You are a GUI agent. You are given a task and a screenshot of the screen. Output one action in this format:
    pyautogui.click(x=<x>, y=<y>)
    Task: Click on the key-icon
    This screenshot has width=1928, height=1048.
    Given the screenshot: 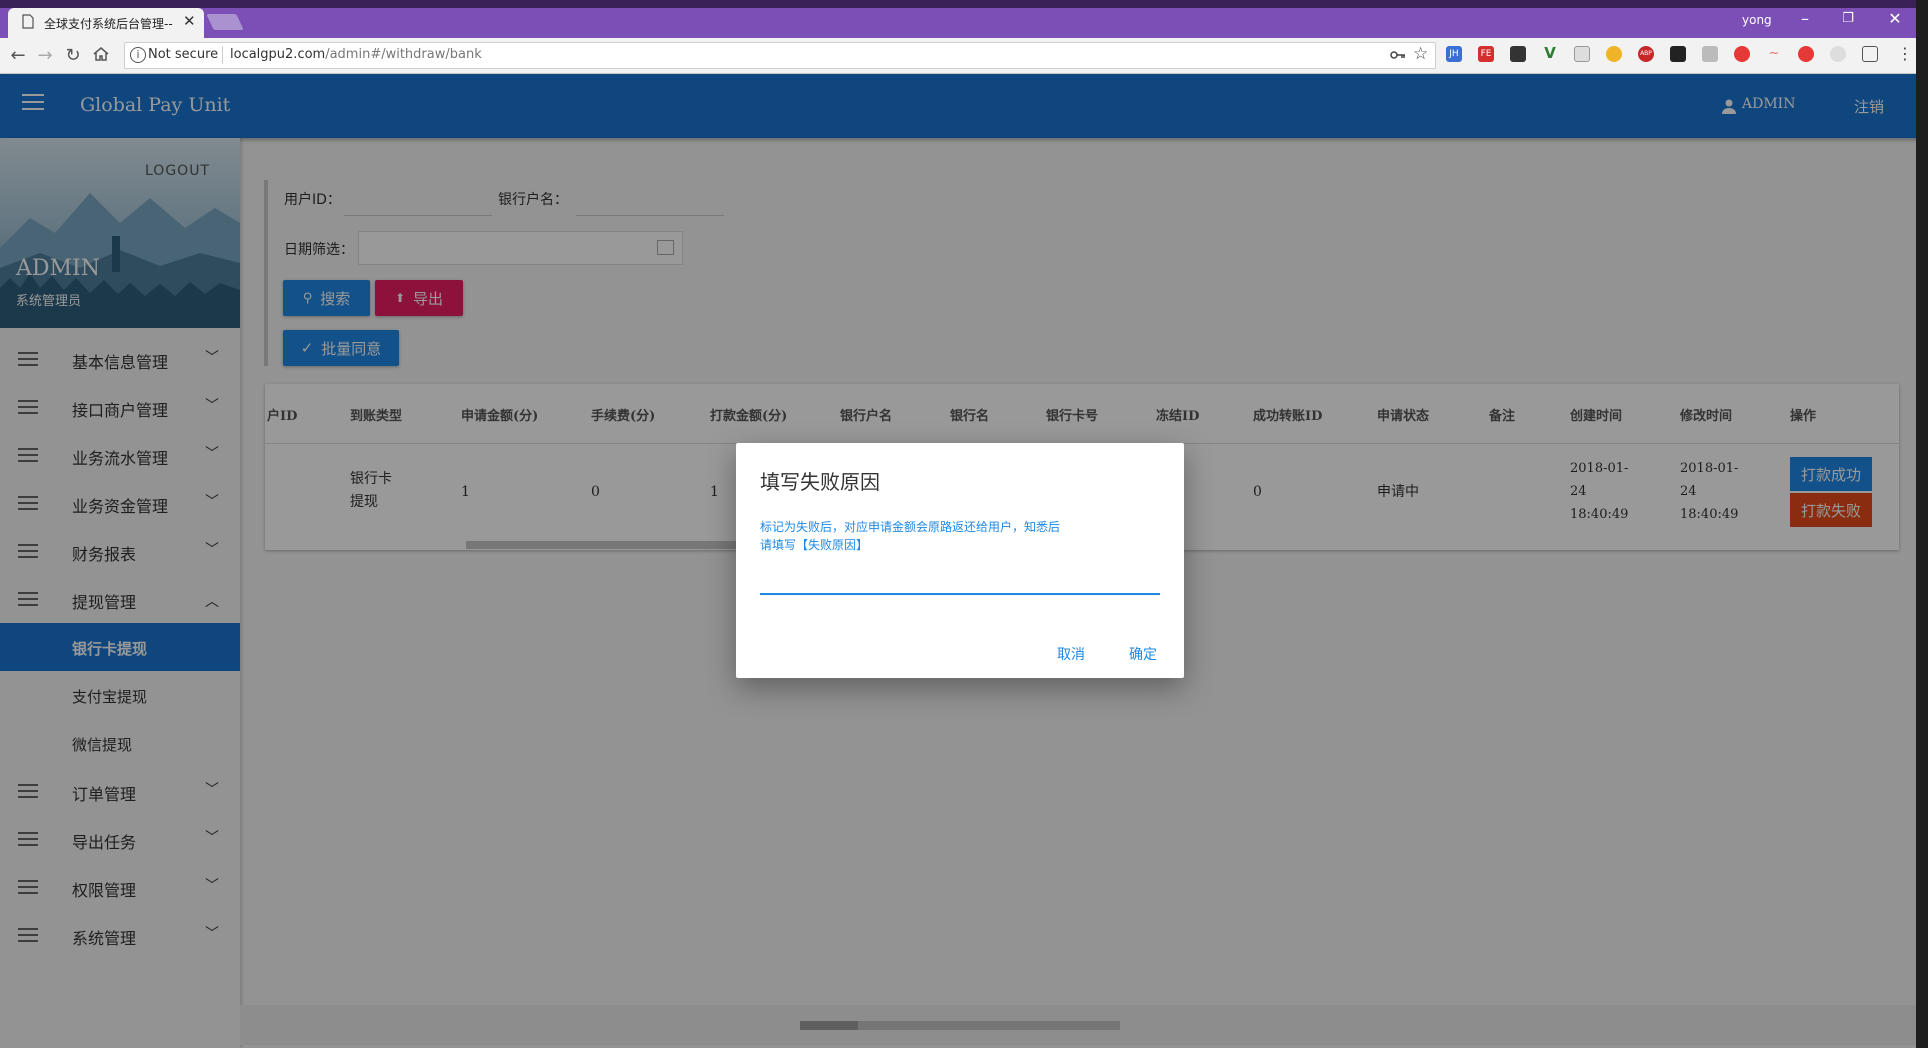 What is the action you would take?
    pyautogui.click(x=1398, y=55)
    